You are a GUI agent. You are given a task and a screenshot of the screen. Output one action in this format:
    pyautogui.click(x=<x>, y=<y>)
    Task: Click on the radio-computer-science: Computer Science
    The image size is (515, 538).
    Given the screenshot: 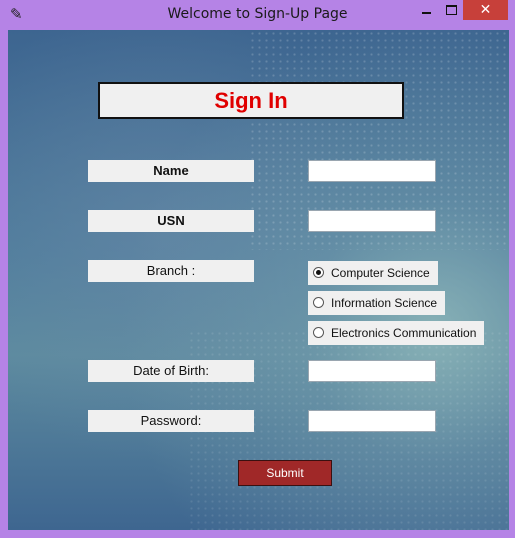 What is the action you would take?
    pyautogui.click(x=373, y=273)
    